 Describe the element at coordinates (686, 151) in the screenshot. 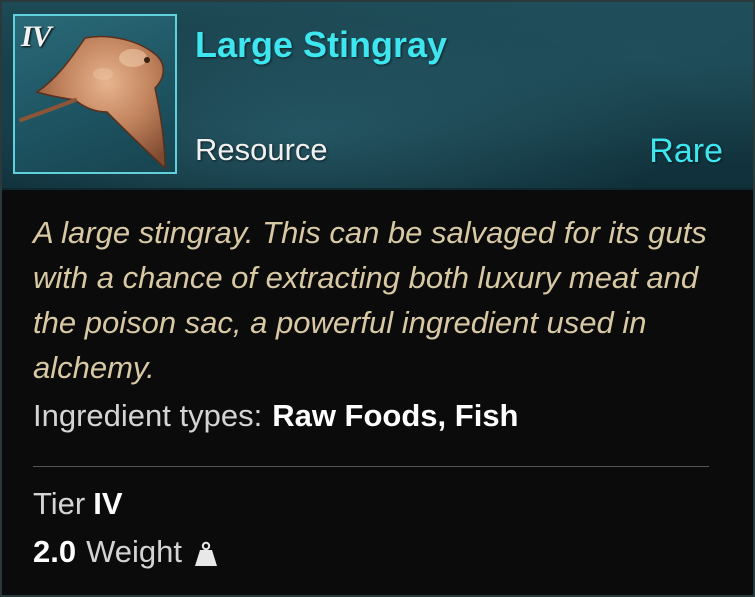

I see `item-rarity: Rare` at that location.